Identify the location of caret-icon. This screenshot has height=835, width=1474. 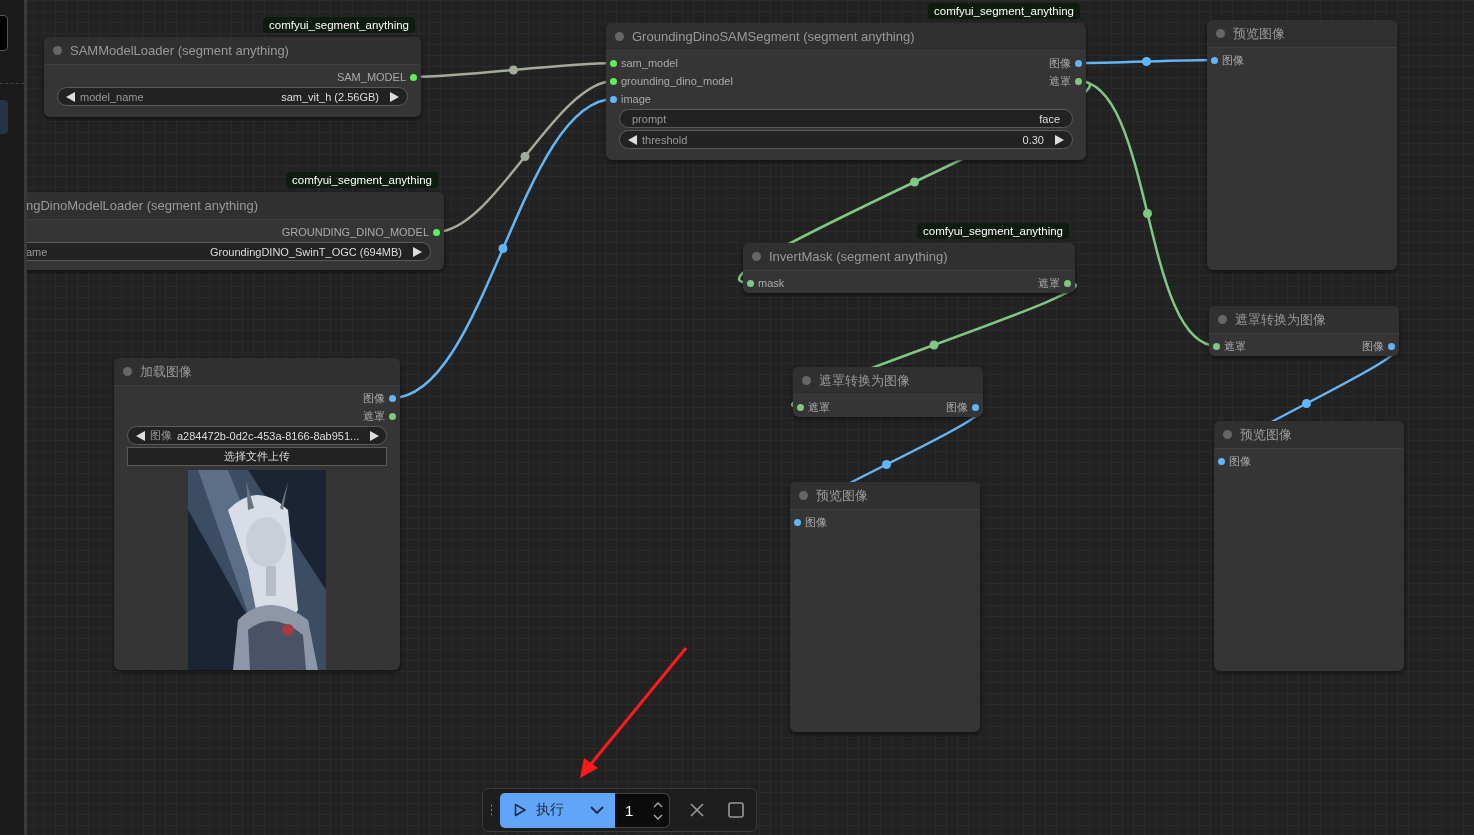
(596, 810).